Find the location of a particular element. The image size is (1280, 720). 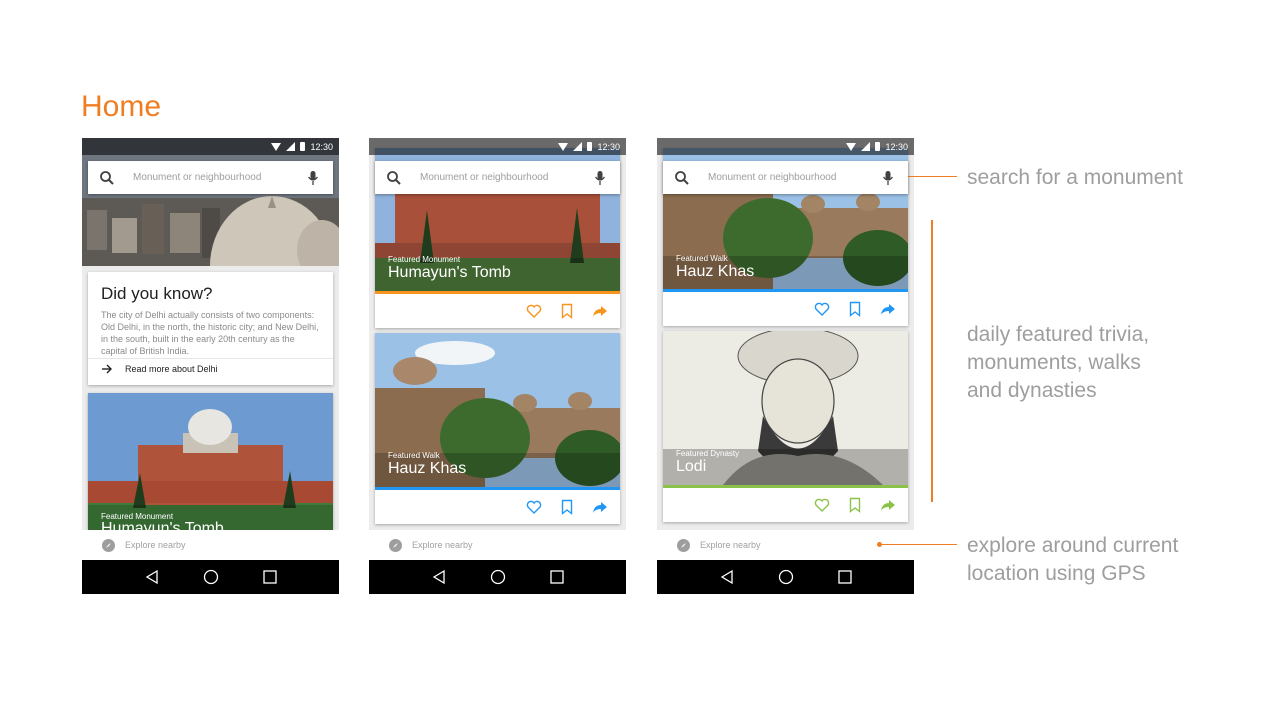

lodi-portrait-image: Featured Dynasty Lodi is located at coordinates (785, 408).